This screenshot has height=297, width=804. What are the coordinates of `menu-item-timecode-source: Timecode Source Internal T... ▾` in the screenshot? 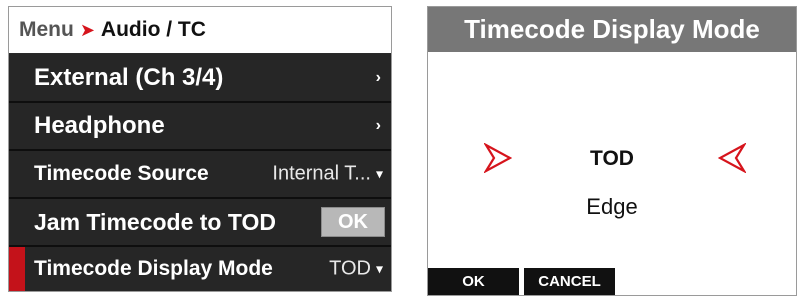 It's located at (200, 174).